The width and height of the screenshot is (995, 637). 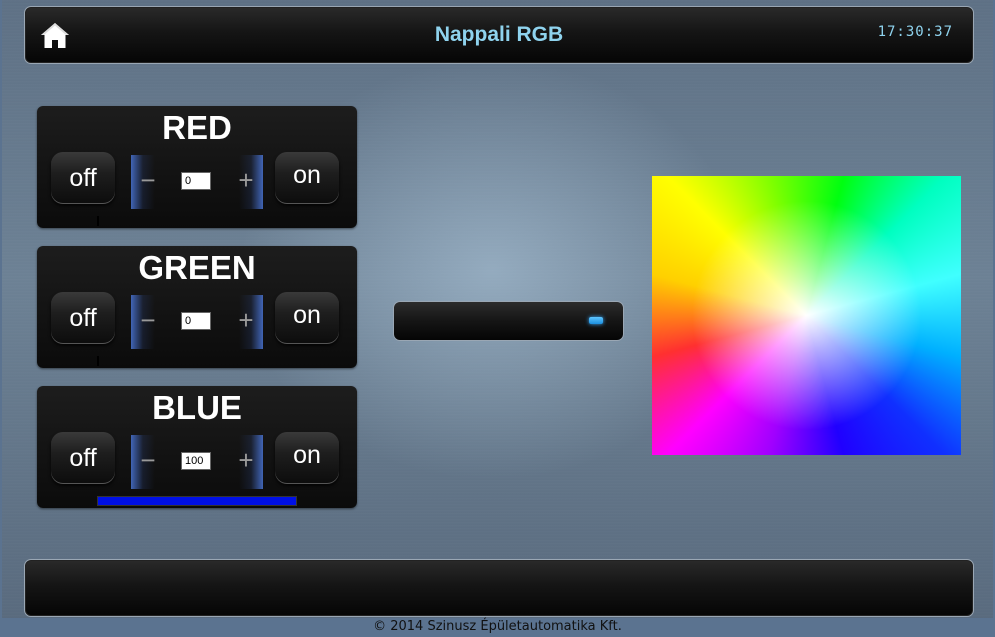 What do you see at coordinates (596, 320) in the screenshot?
I see `slider-indicator` at bounding box center [596, 320].